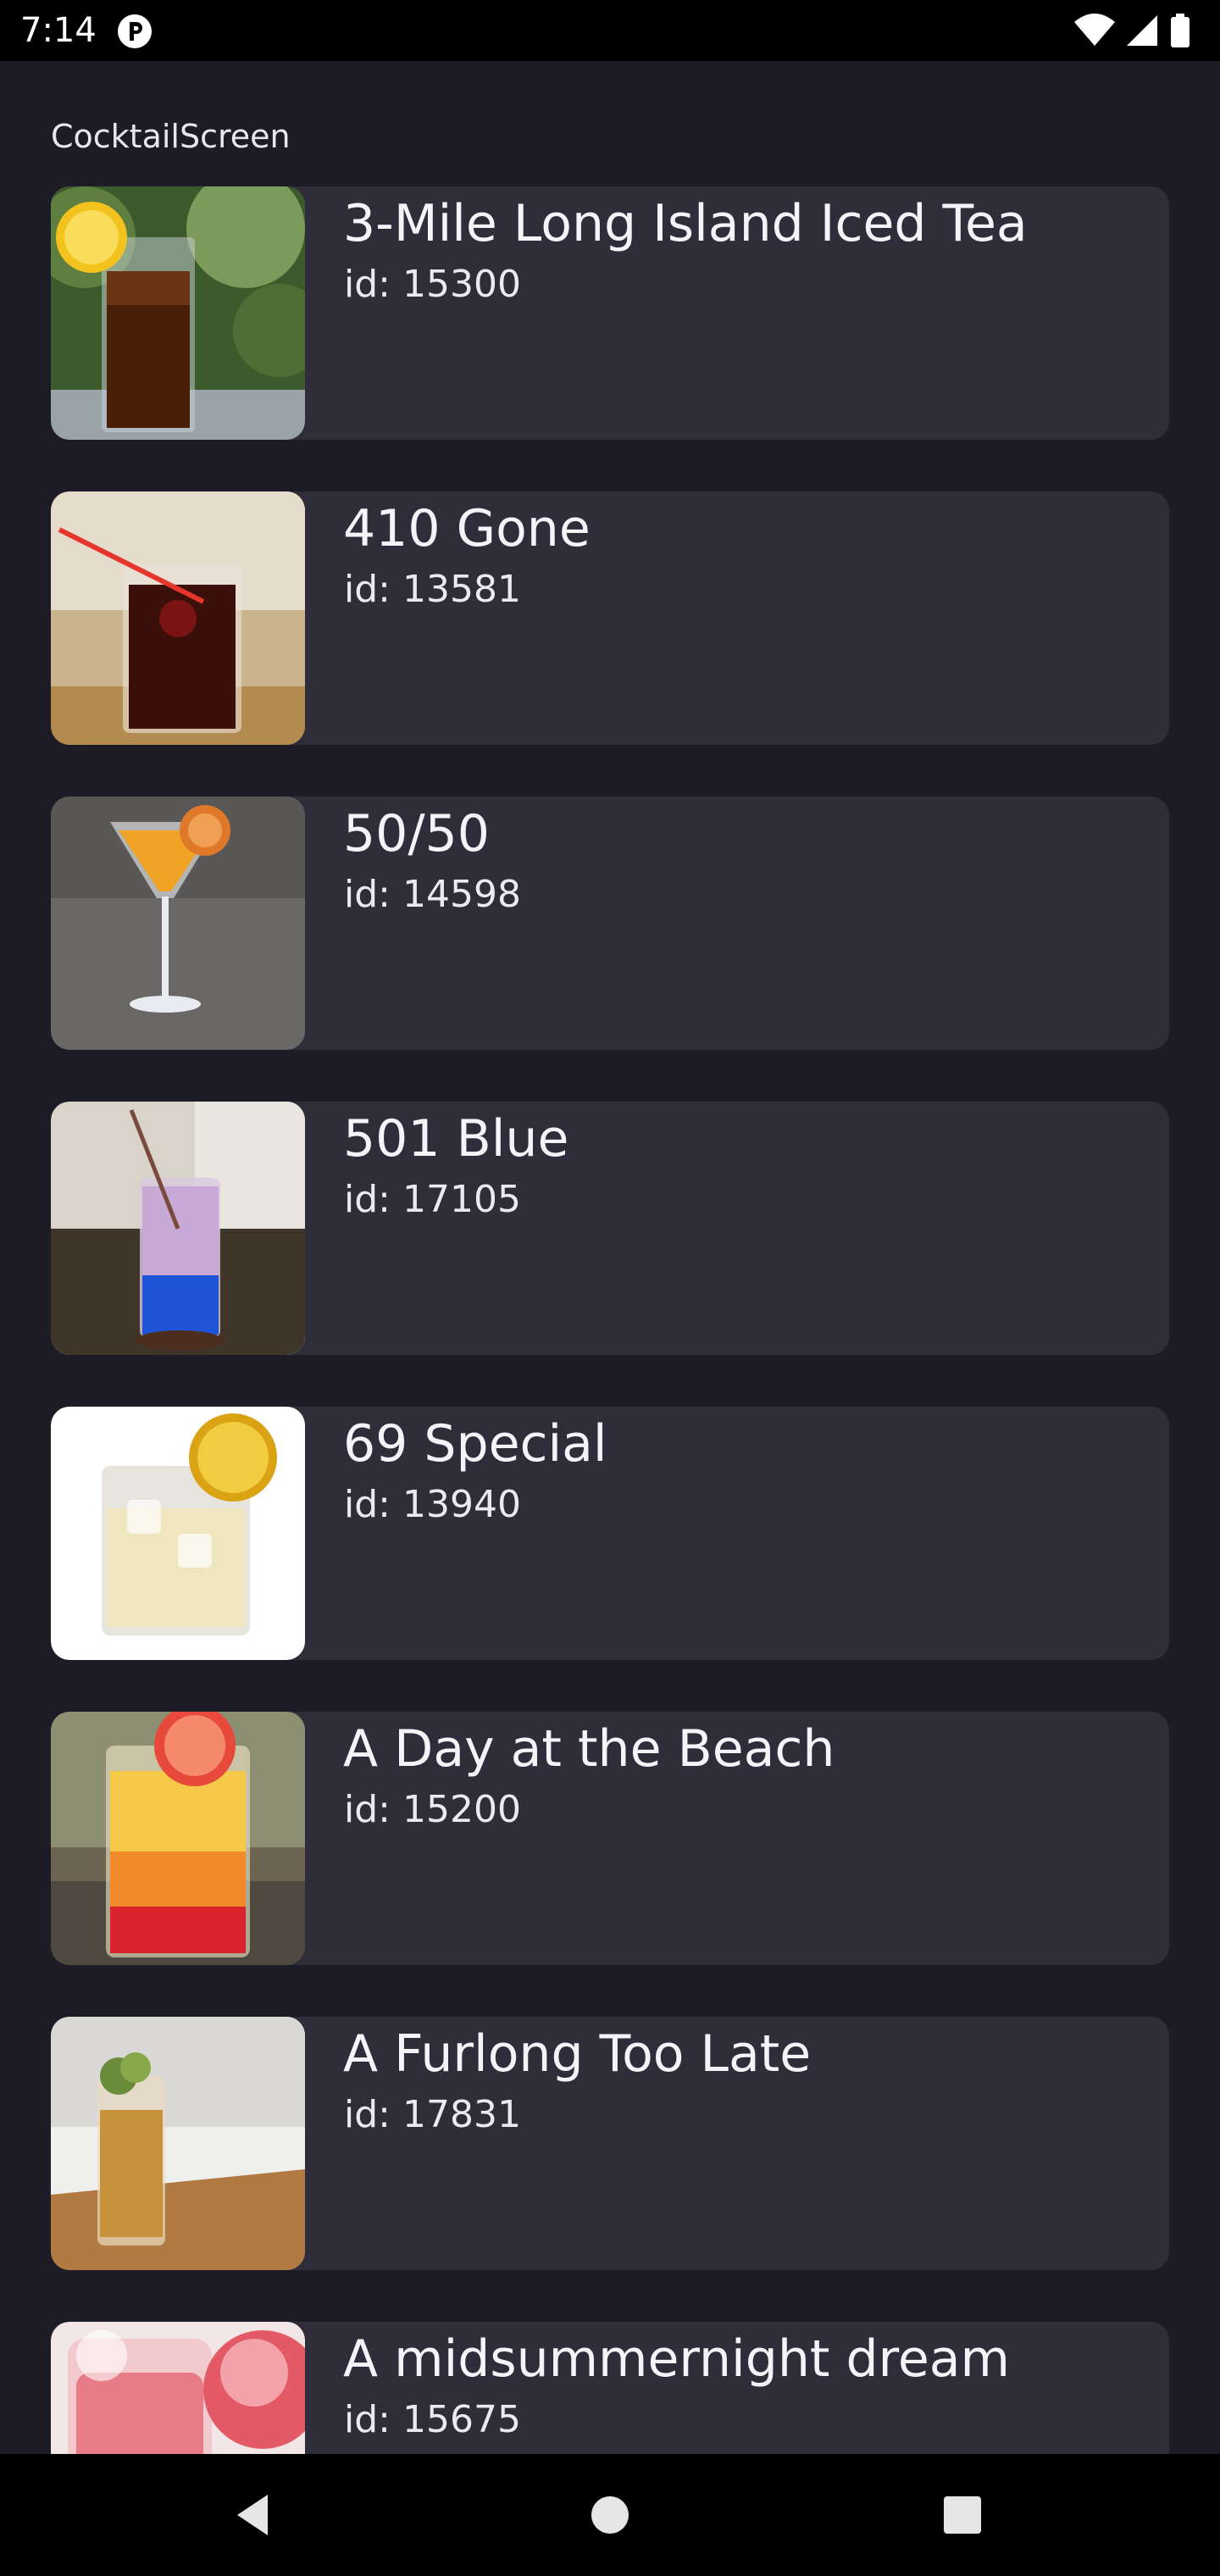 The width and height of the screenshot is (1220, 2576). I want to click on screen-title: CocktailScreen, so click(171, 136).